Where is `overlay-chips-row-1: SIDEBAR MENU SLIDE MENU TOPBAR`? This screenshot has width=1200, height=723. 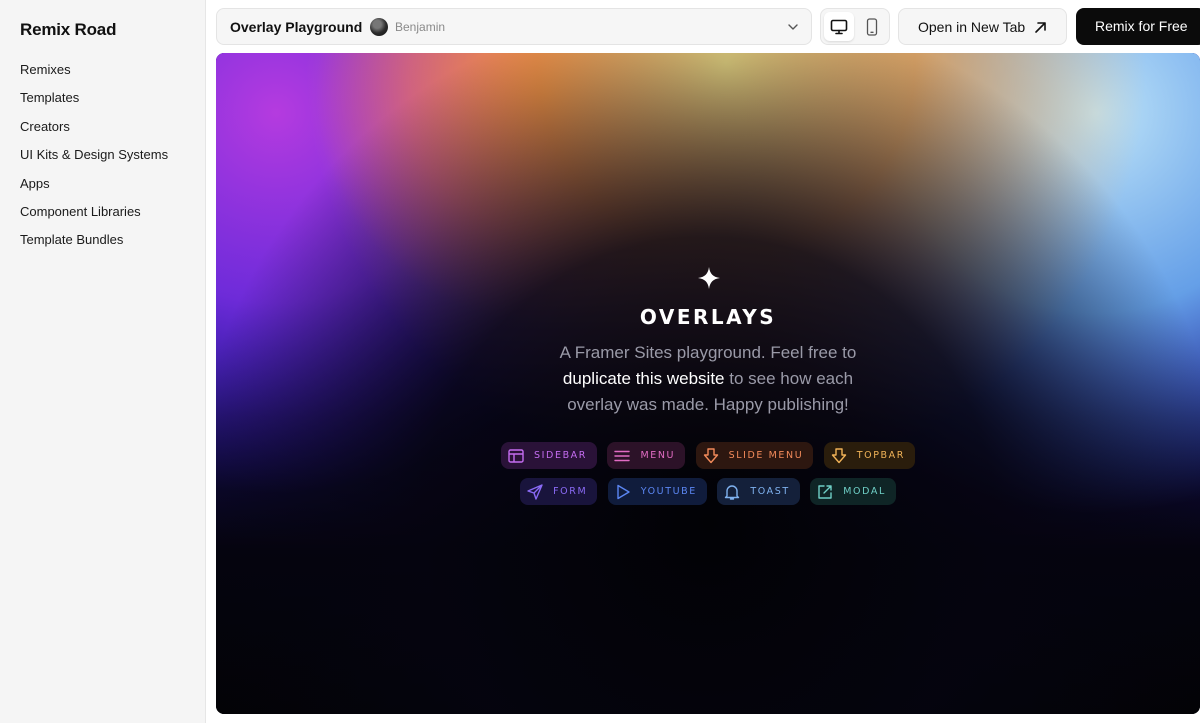 overlay-chips-row-1: SIDEBAR MENU SLIDE MENU TOPBAR is located at coordinates (708, 455).